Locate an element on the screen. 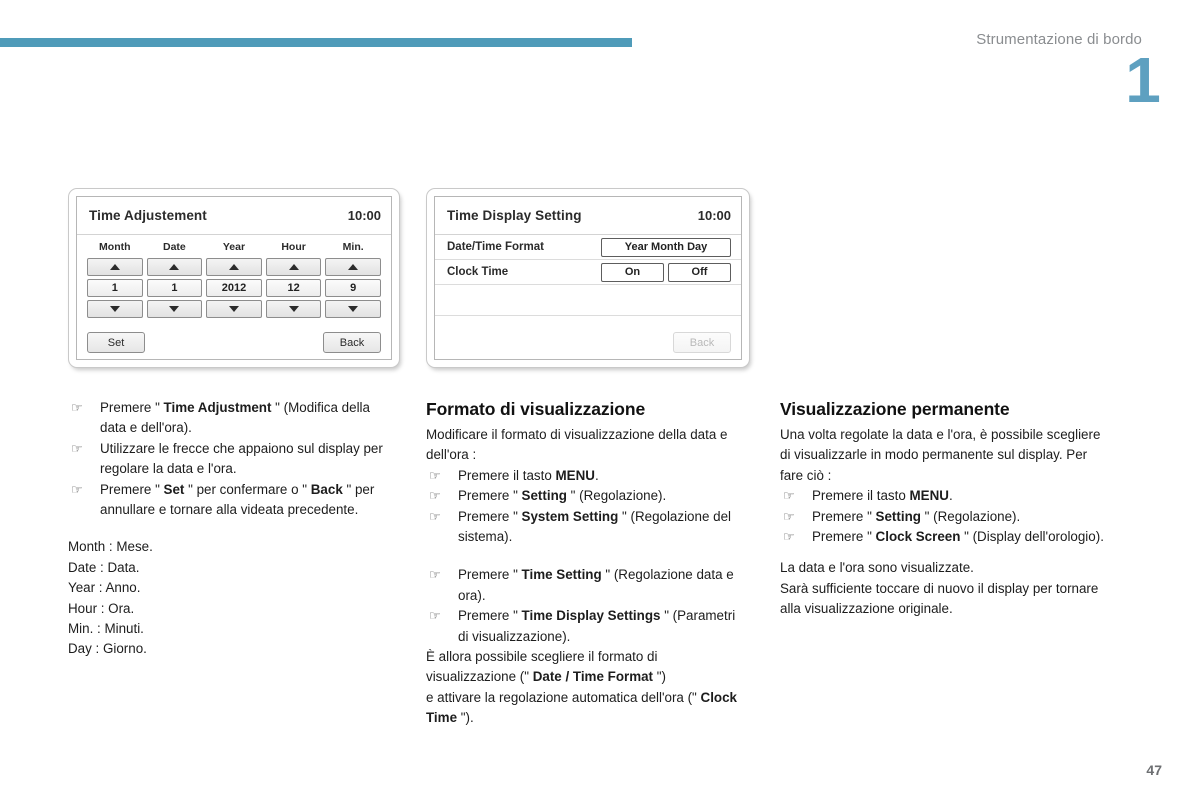 The height and width of the screenshot is (800, 1200). stepper-column-month: Month 1 is located at coordinates (115, 279).